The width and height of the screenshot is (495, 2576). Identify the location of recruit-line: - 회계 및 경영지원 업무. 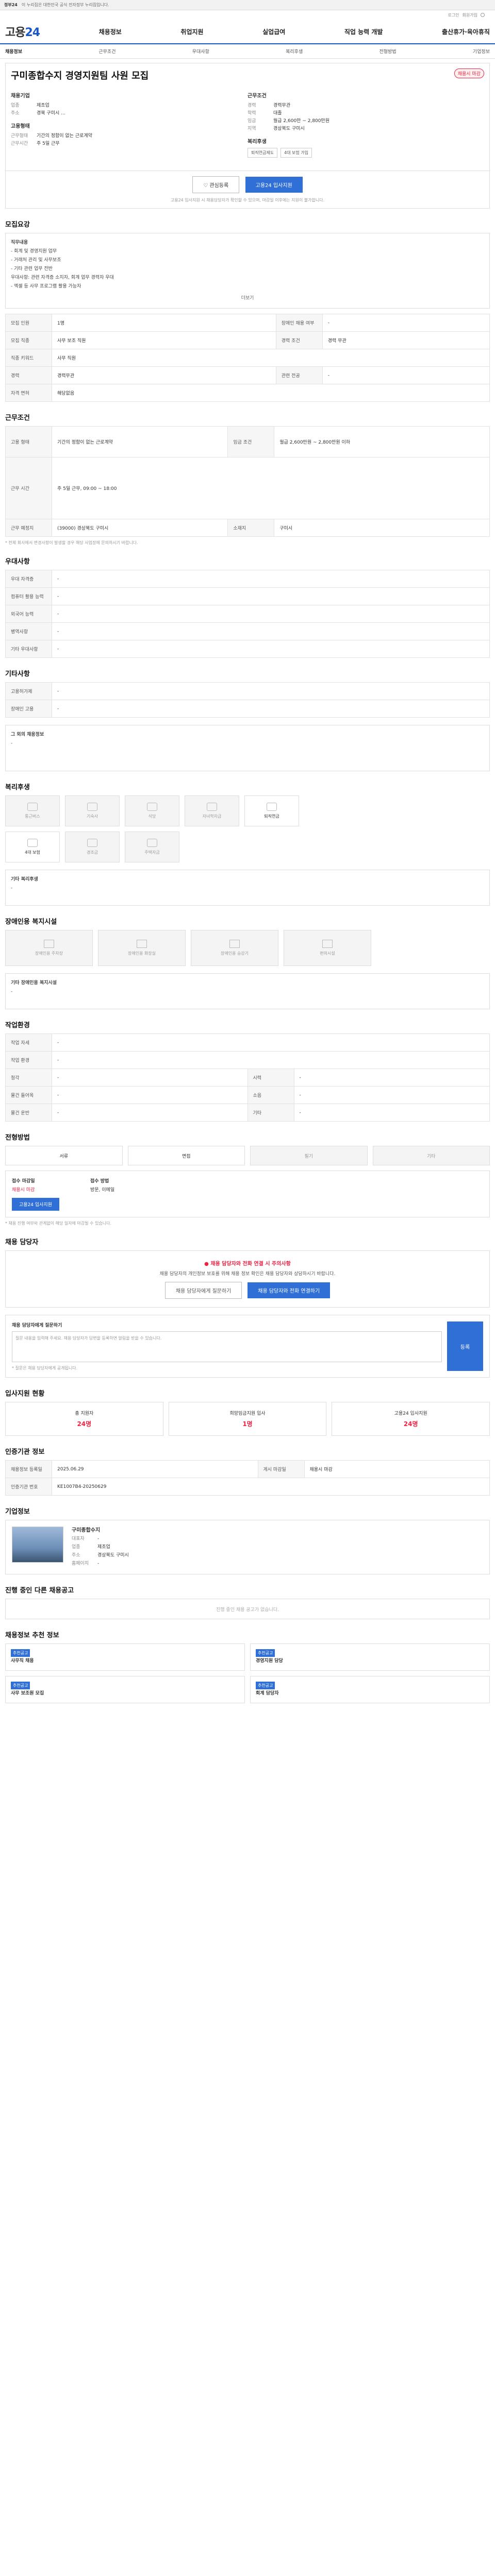
(34, 251).